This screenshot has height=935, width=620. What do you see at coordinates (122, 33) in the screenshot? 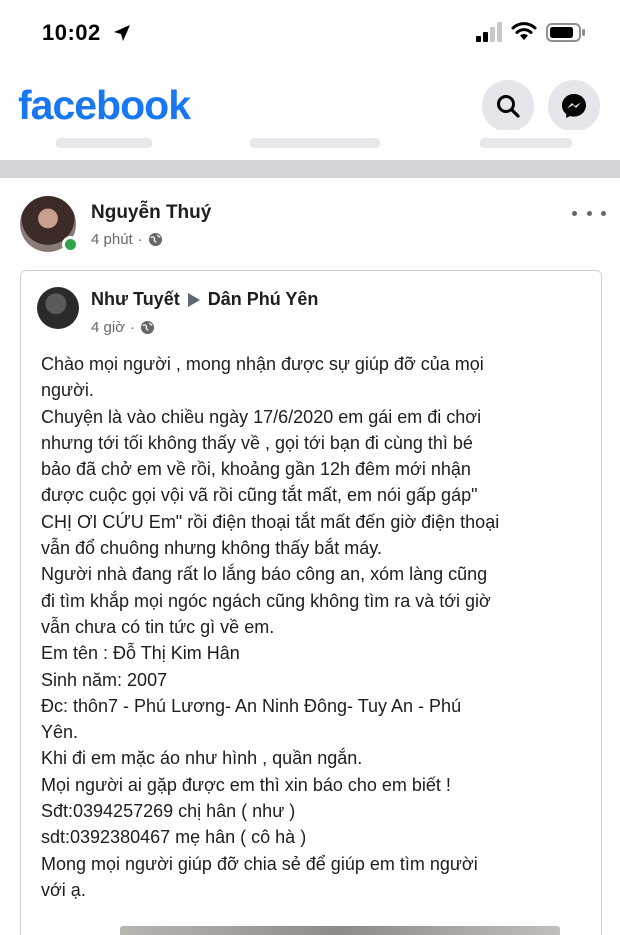
I see `location-arrow-icon` at bounding box center [122, 33].